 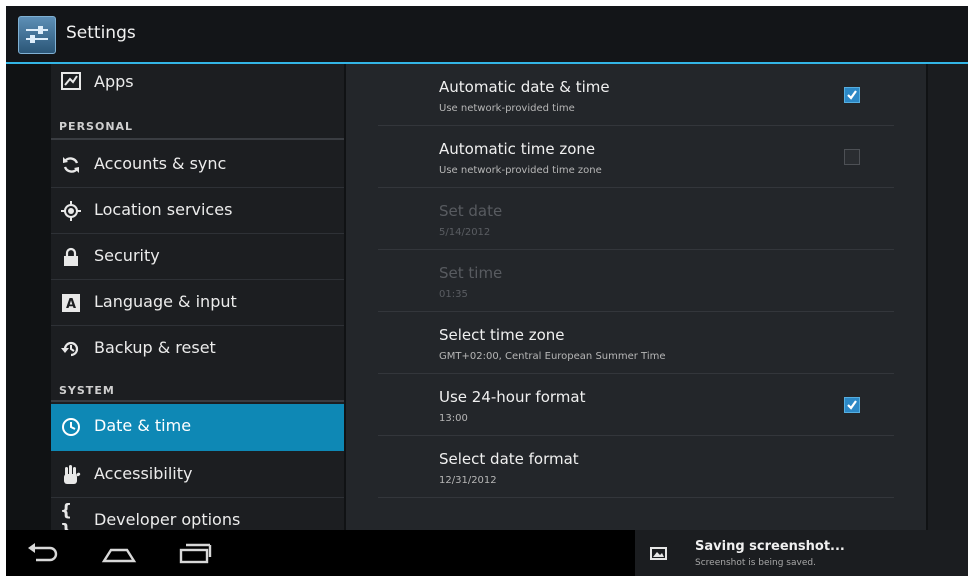 I want to click on notification-subtitle: Screenshot is being saved., so click(x=755, y=563).